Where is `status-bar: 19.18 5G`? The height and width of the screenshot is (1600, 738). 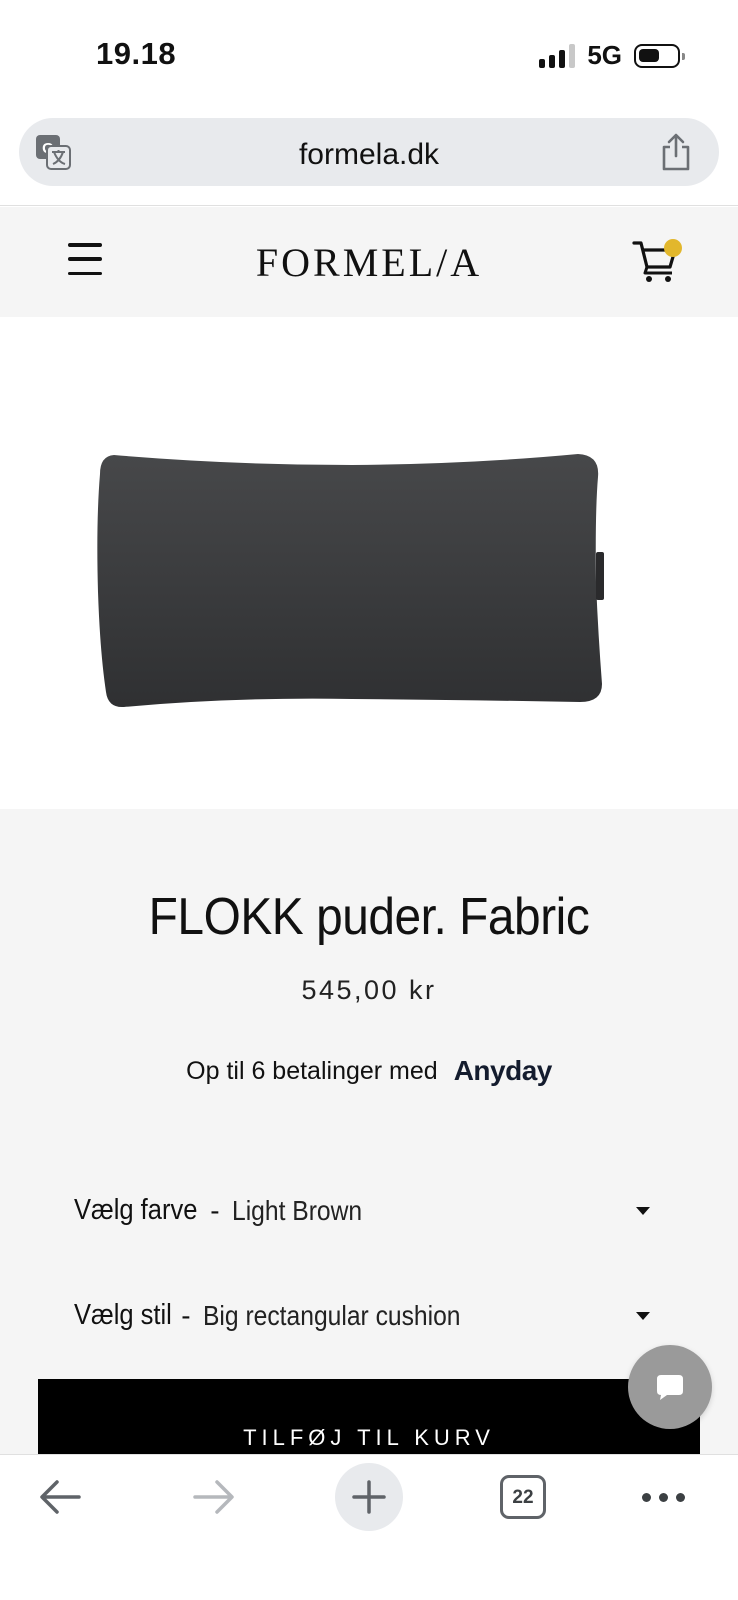 status-bar: 19.18 5G is located at coordinates (369, 55).